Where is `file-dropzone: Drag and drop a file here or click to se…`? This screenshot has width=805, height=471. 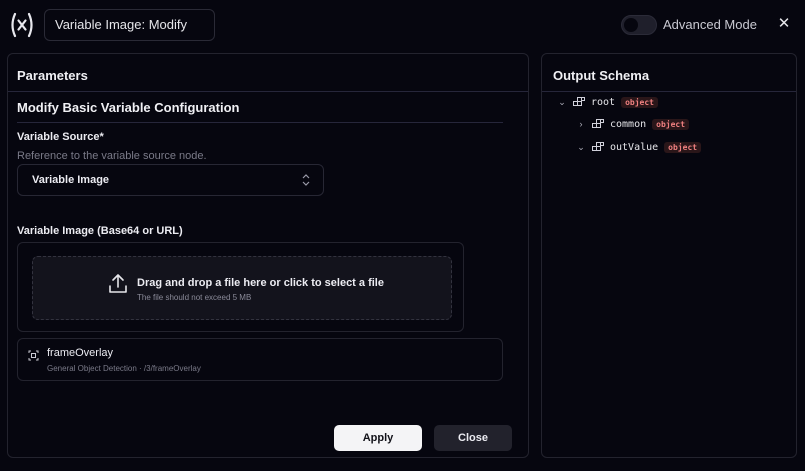
file-dropzone: Drag and drop a file here or click to se… is located at coordinates (242, 288).